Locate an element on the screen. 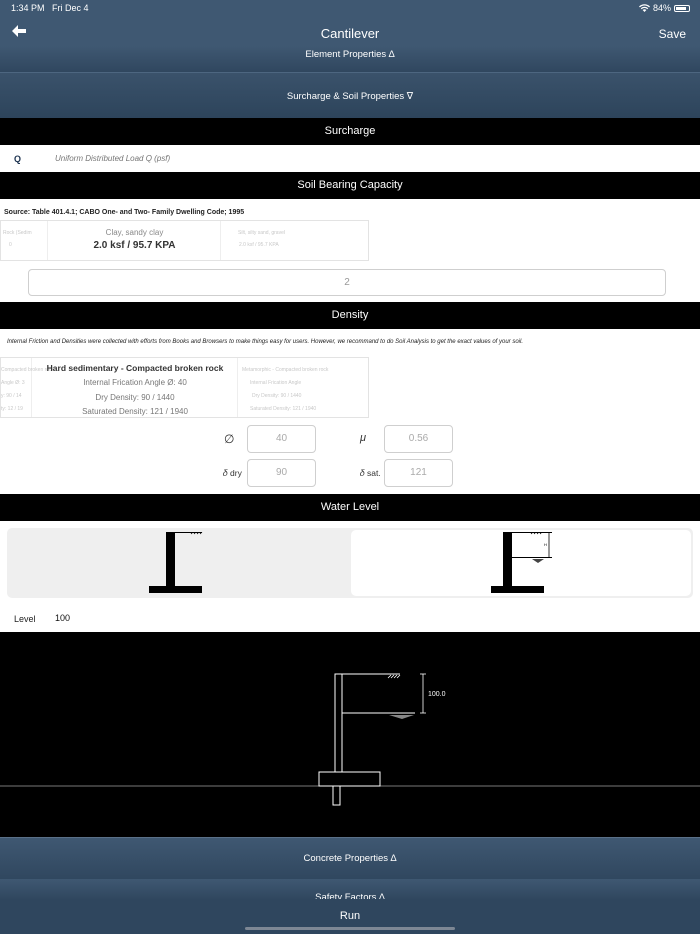 The height and width of the screenshot is (934, 700). soil-bearing-header: Soil Bearing Capacity is located at coordinates (350, 185).